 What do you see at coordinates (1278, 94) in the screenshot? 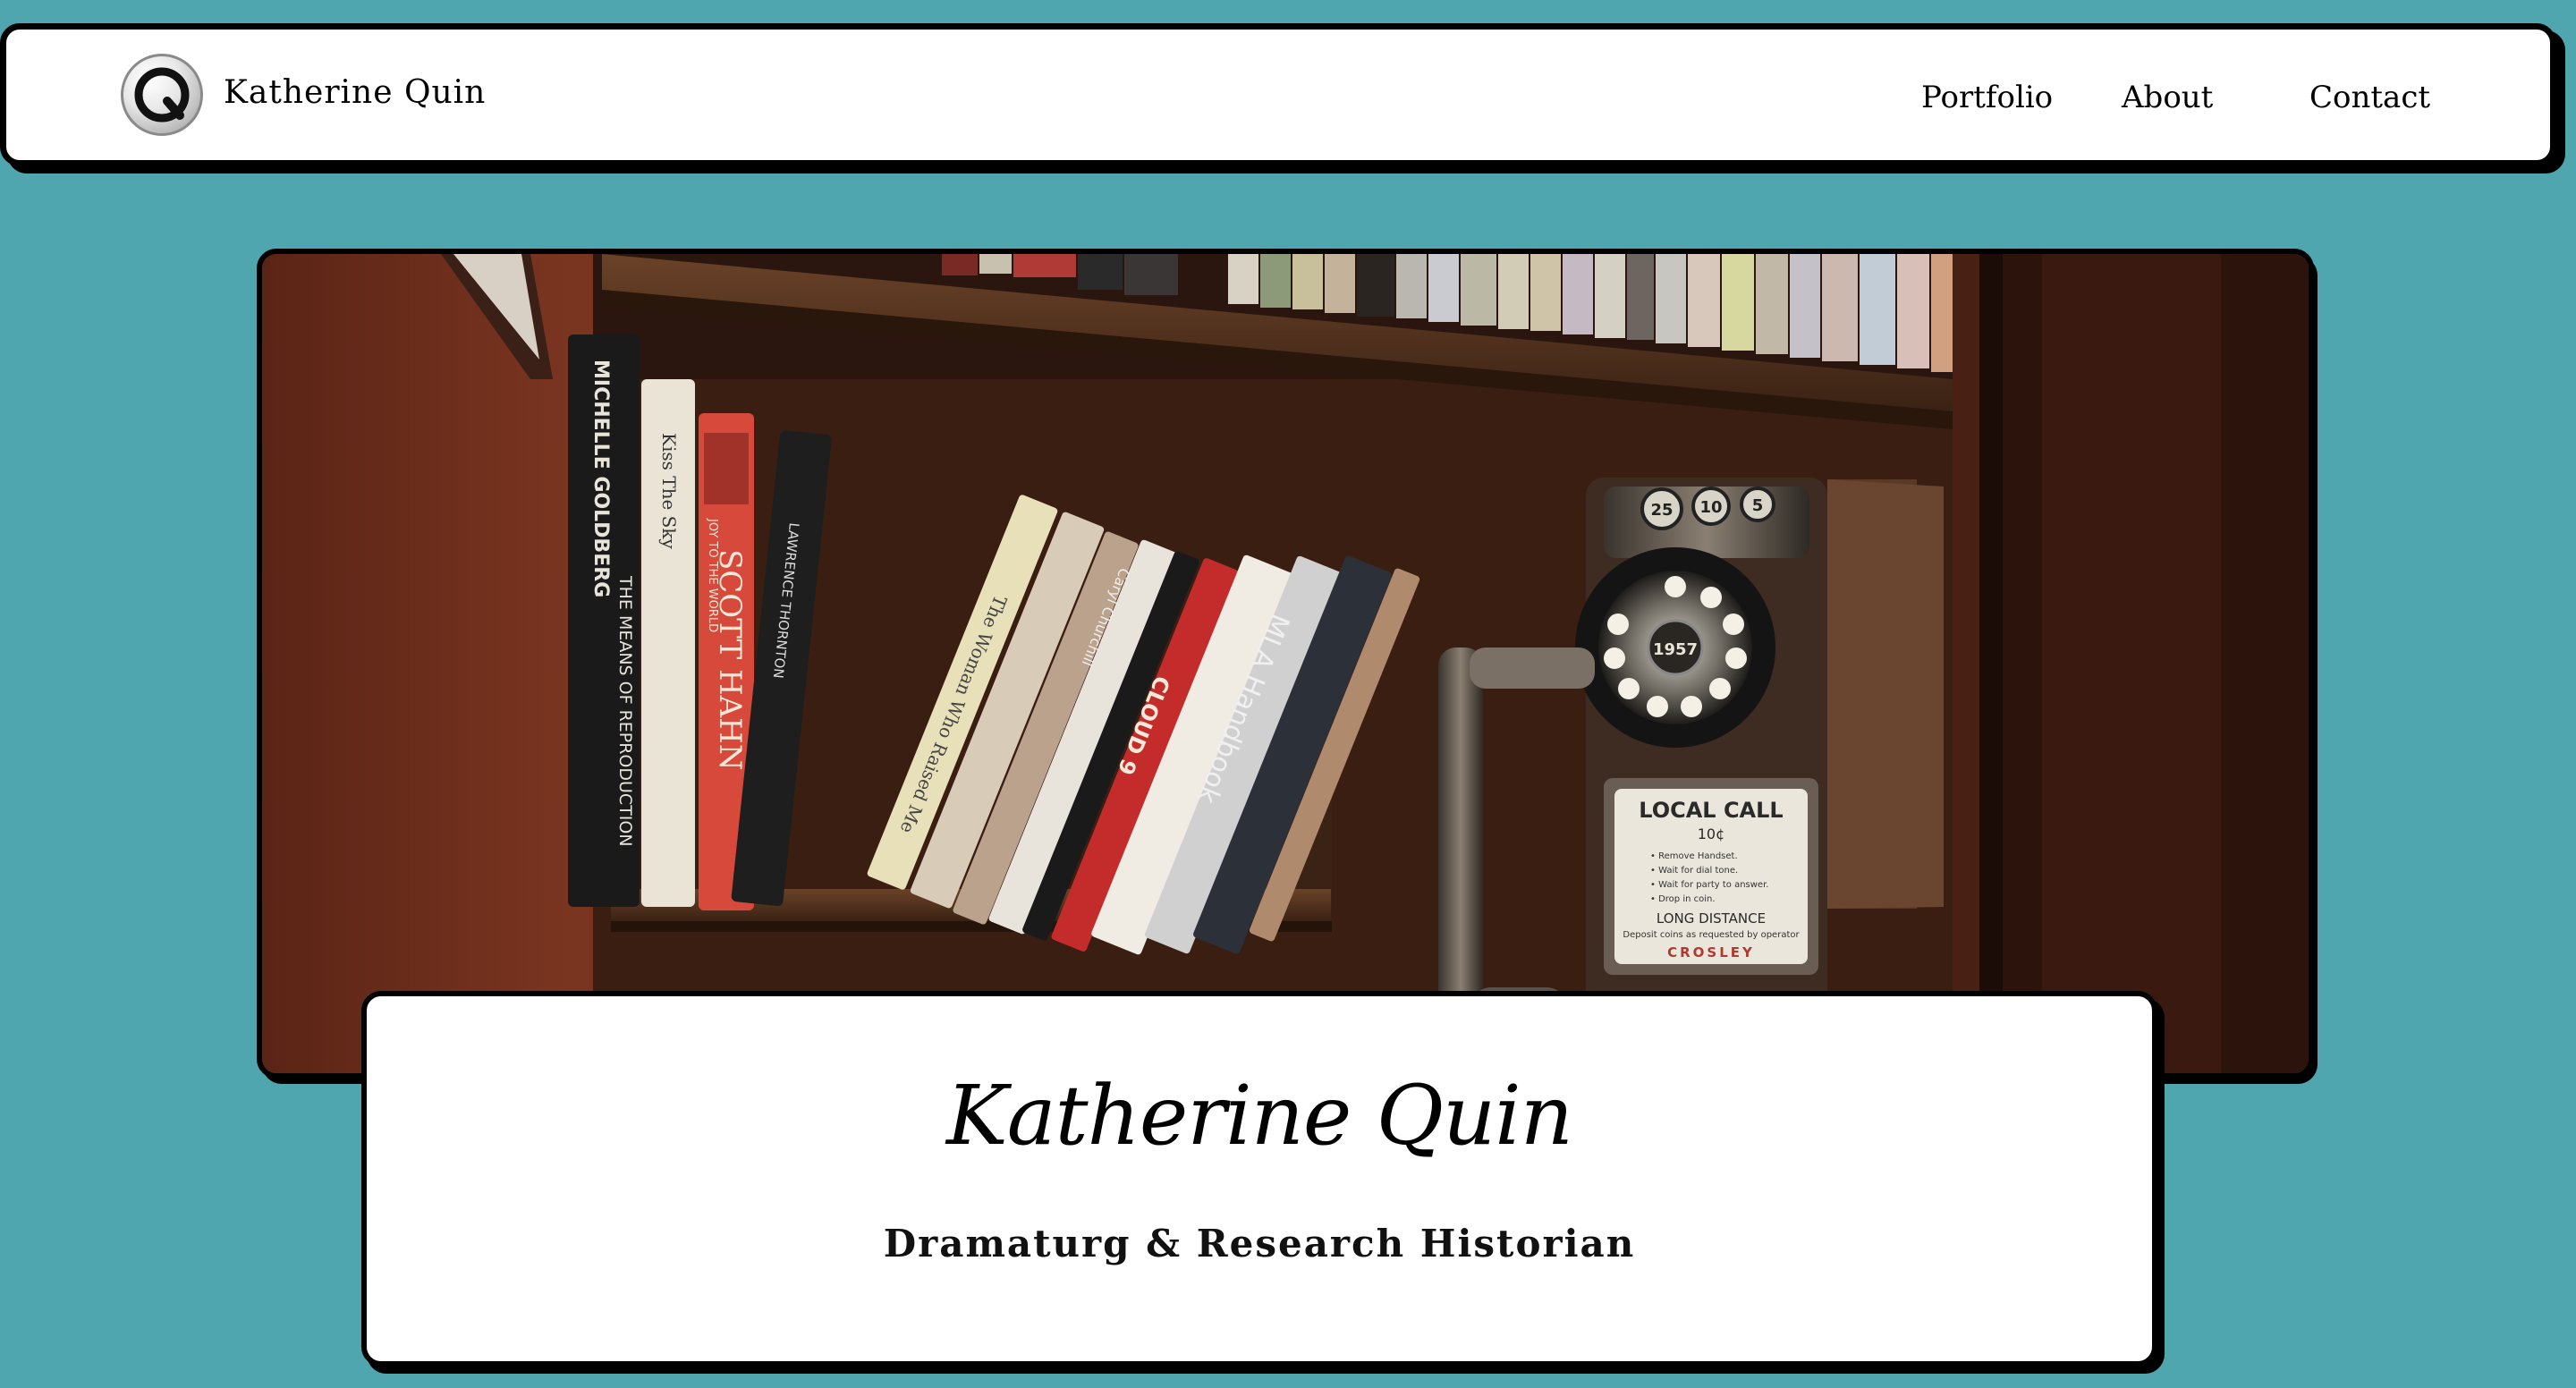
I see `site-header: Katherine Quin Portfolio About Contact` at bounding box center [1278, 94].